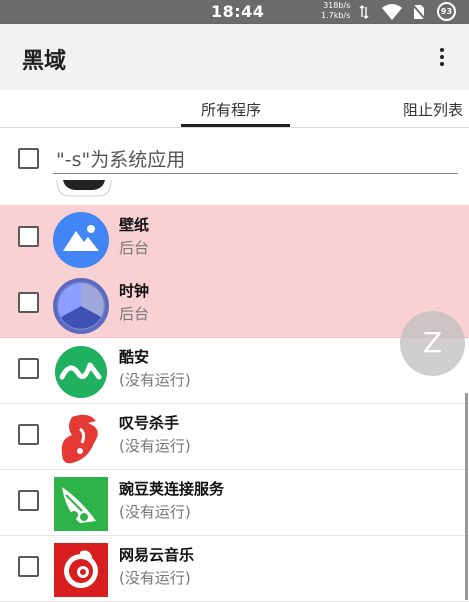 Image resolution: width=469 pixels, height=602 pixels. What do you see at coordinates (336, 15) in the screenshot?
I see `download-speed: 1.7kb/s` at bounding box center [336, 15].